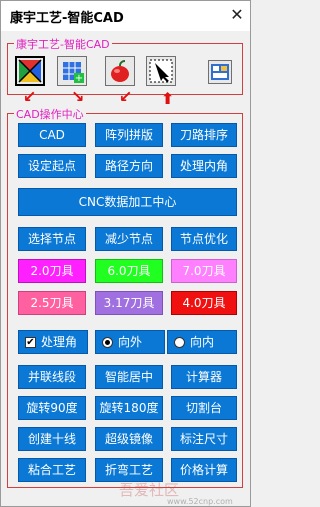  I want to click on knife-3-17-button: 3.17刀具, so click(129, 303).